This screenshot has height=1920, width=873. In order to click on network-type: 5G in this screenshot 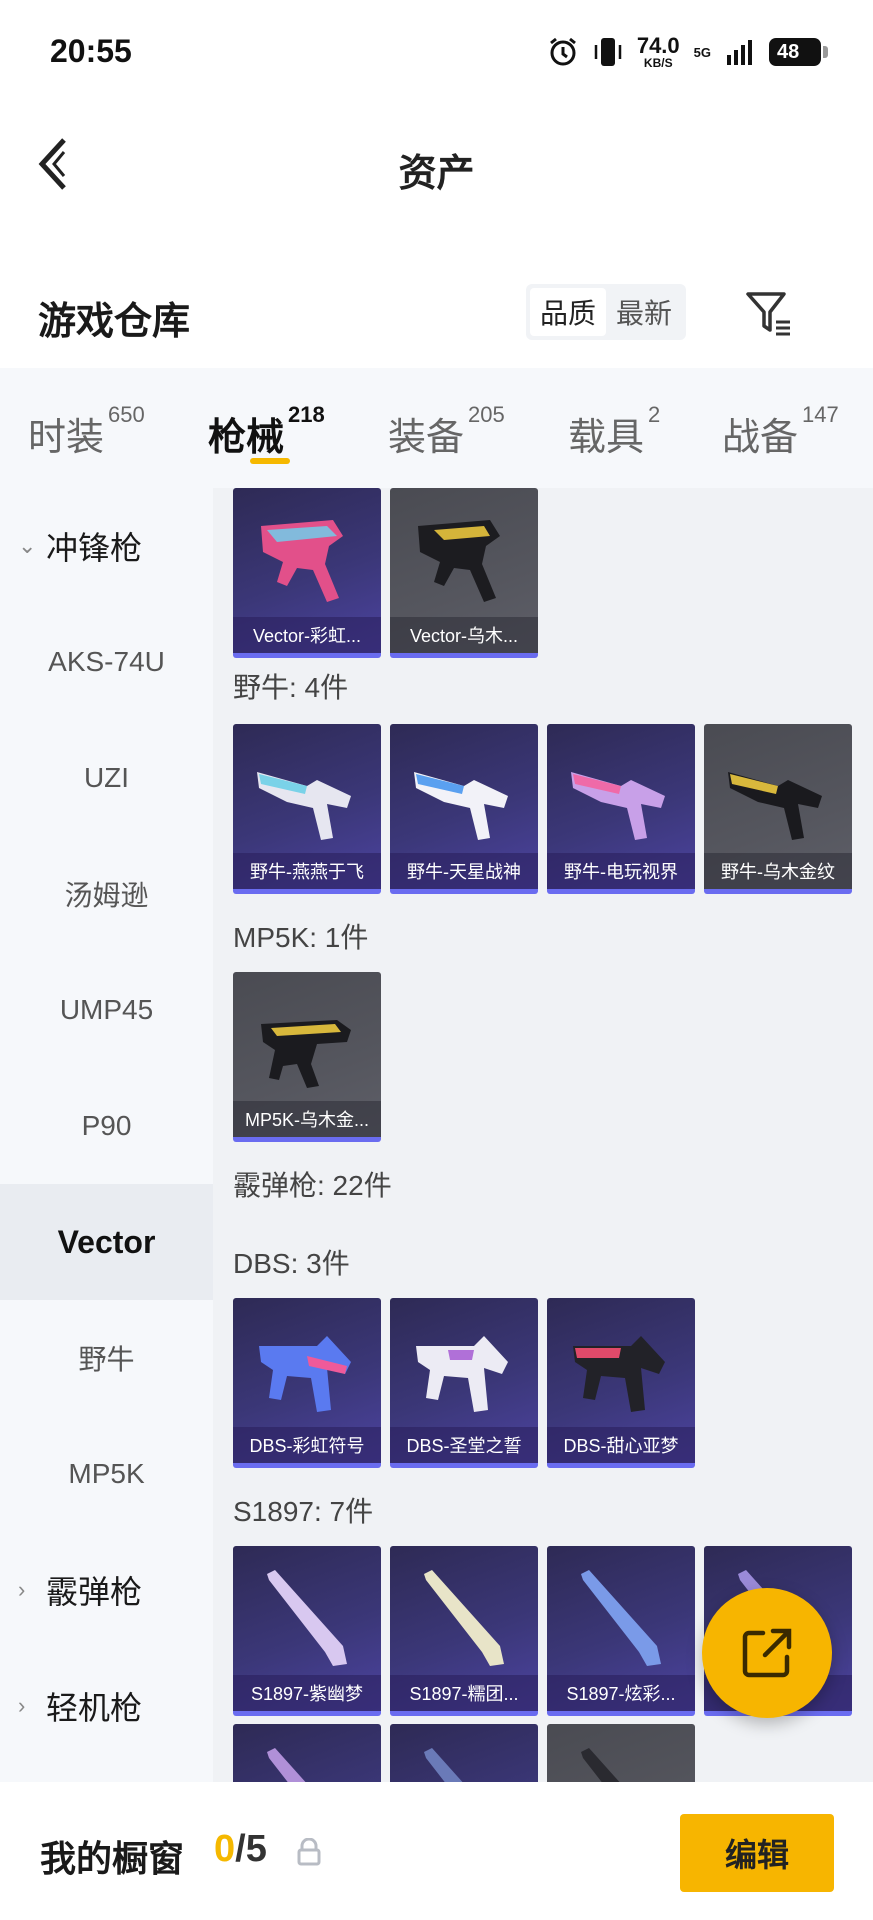, I will do `click(702, 52)`.